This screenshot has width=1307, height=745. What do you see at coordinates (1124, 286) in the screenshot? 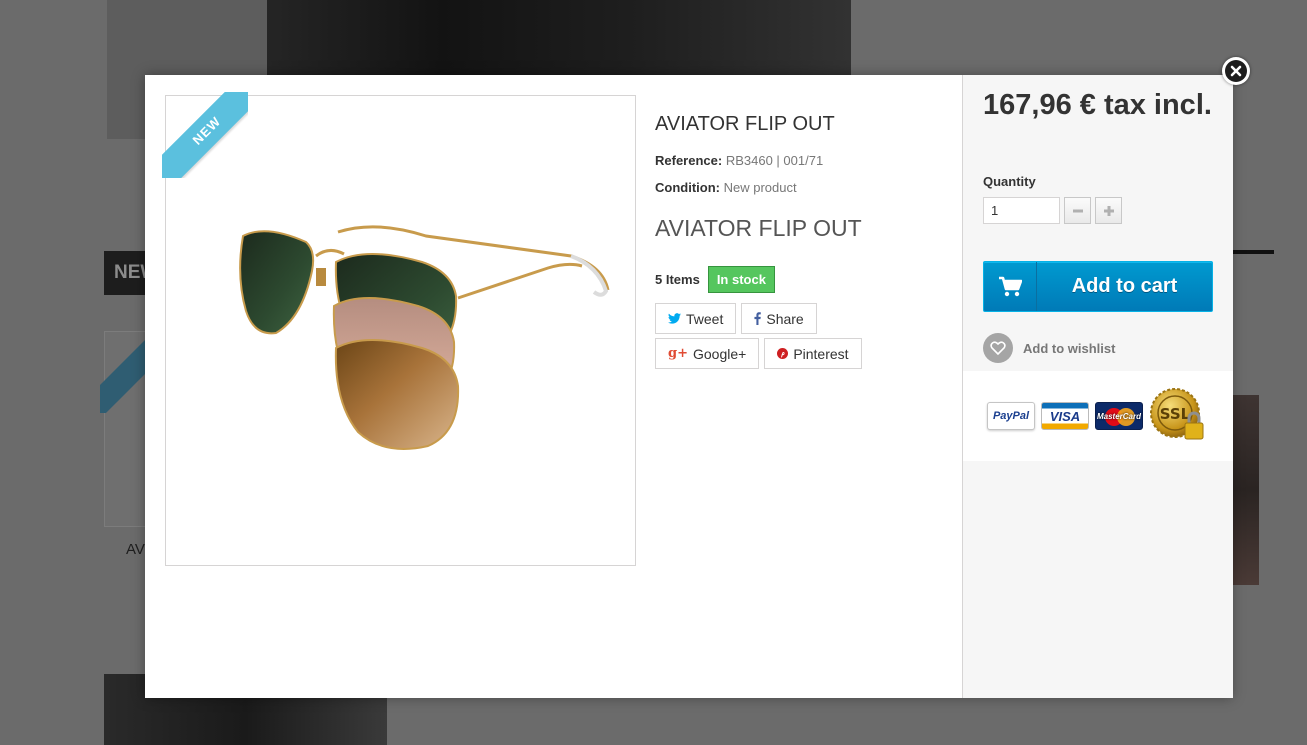
I see `add-to-cart-label: Add to cart` at bounding box center [1124, 286].